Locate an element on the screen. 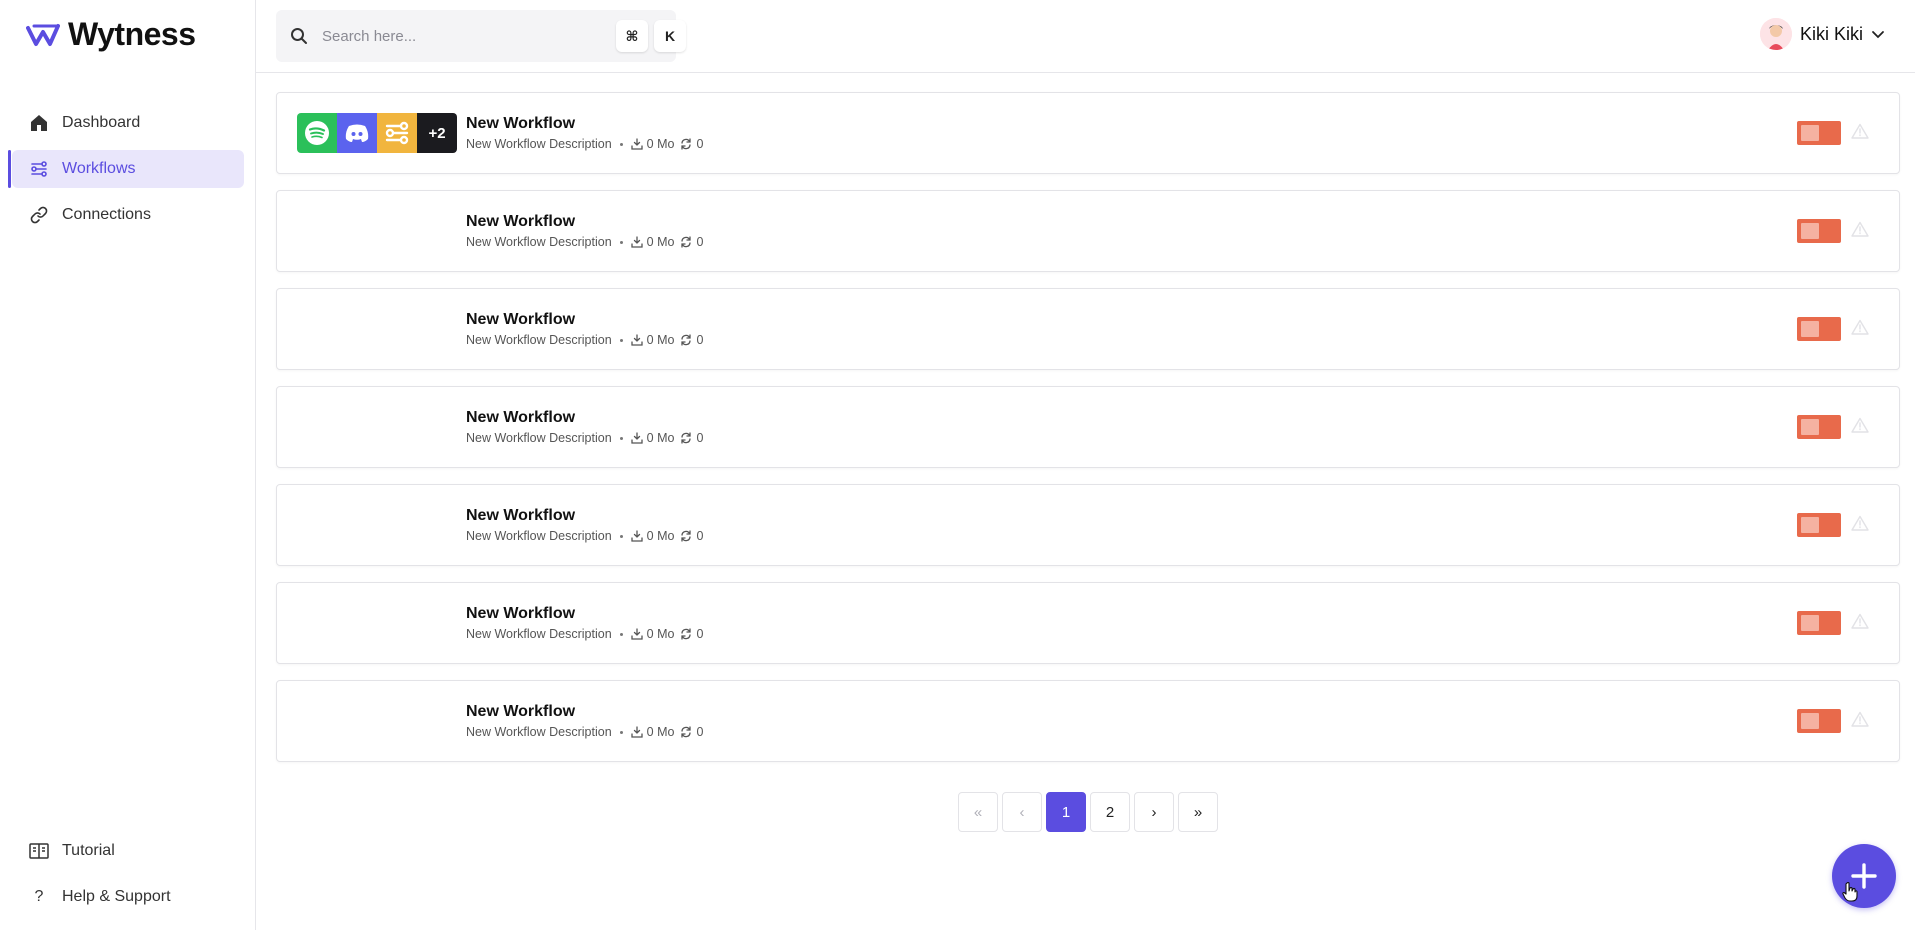 This screenshot has width=1915, height=930. sidebar-item-label: Dashboard is located at coordinates (101, 122).